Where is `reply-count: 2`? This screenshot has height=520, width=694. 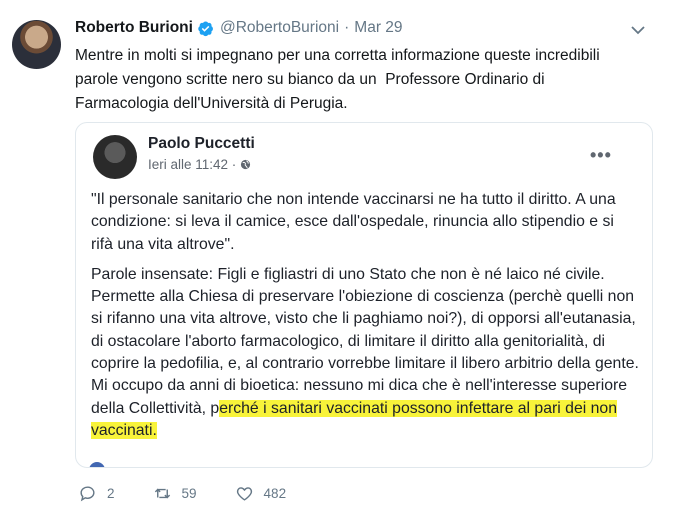
reply-count: 2 is located at coordinates (111, 493).